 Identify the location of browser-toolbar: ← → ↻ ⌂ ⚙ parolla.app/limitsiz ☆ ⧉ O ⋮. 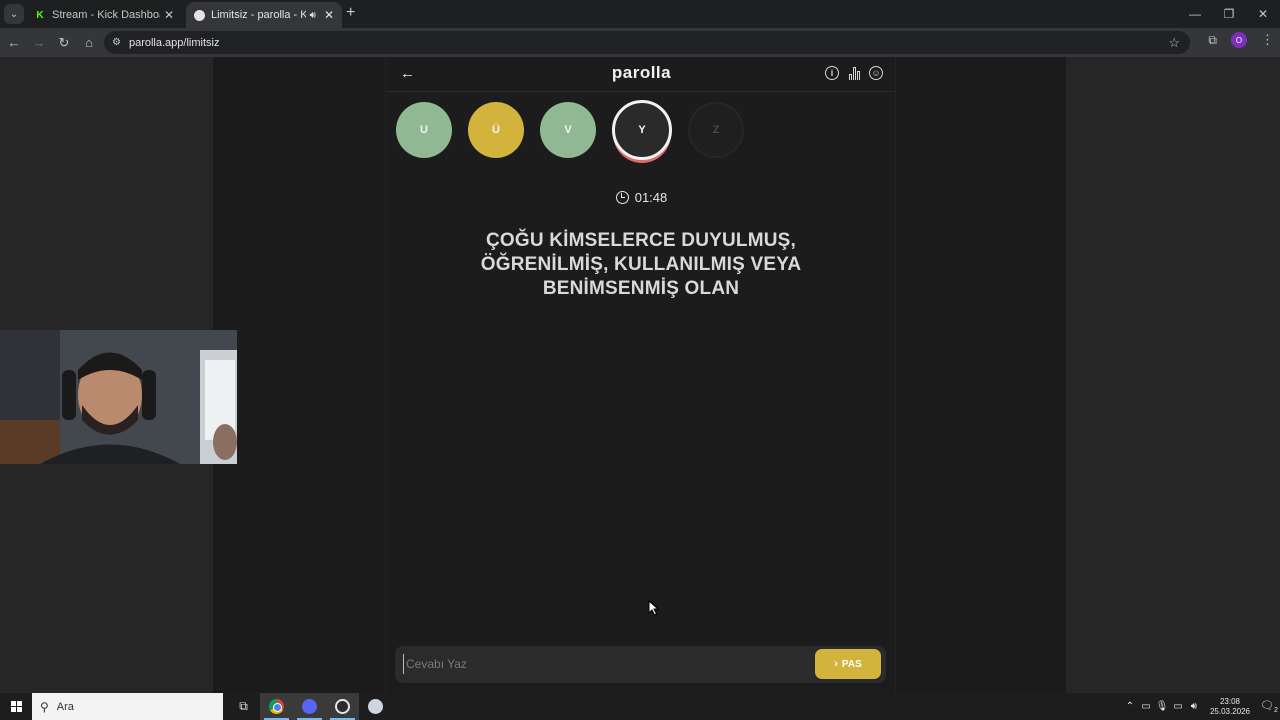
(640, 42).